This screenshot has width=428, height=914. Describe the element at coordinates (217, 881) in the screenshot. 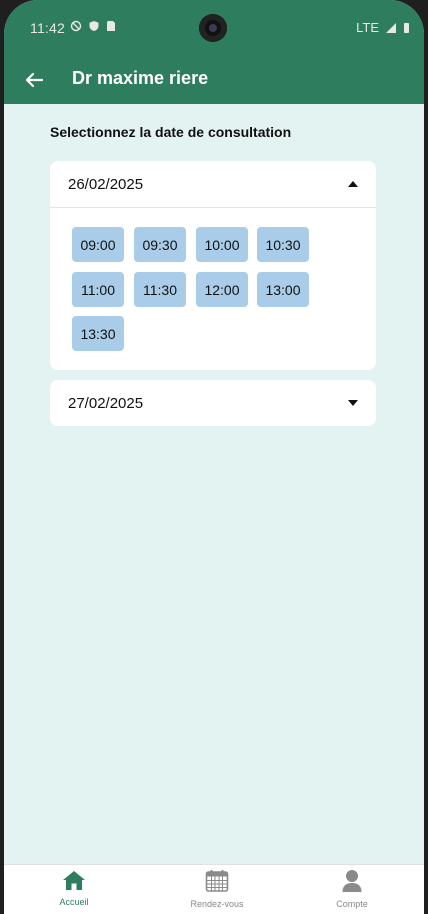

I see `calendar-icon` at that location.